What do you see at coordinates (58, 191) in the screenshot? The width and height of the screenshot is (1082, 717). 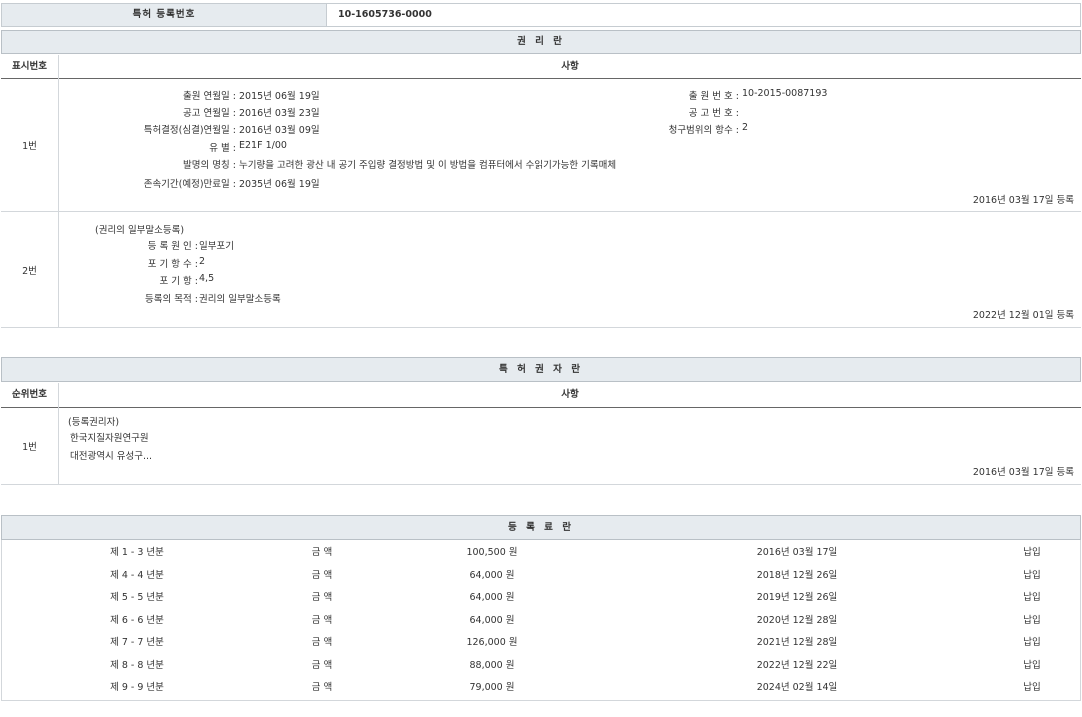 I see `rights-col-divider` at bounding box center [58, 191].